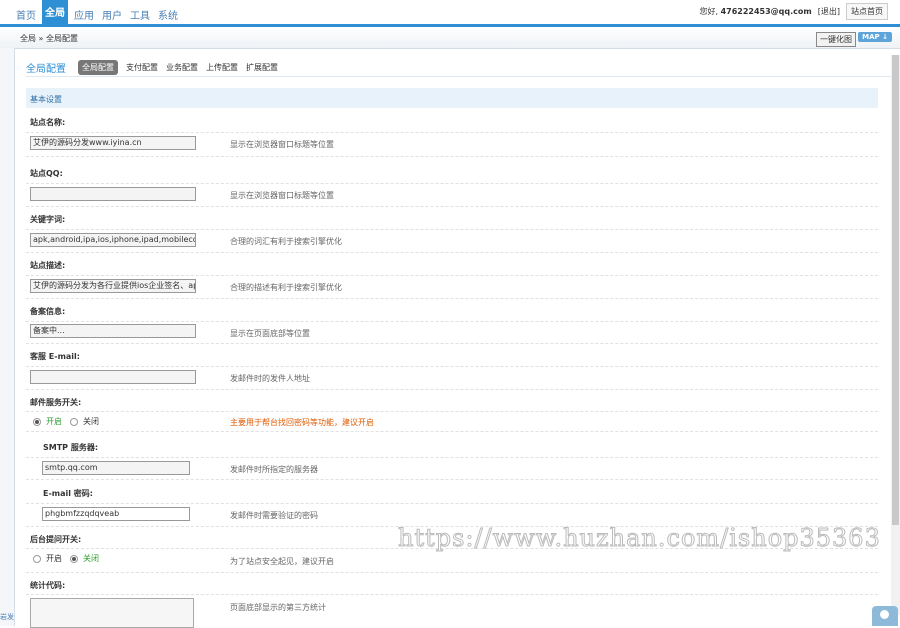 The height and width of the screenshot is (628, 900). Describe the element at coordinates (55, 356) in the screenshot. I see `support-email-label: 客服 E-mail:` at that location.